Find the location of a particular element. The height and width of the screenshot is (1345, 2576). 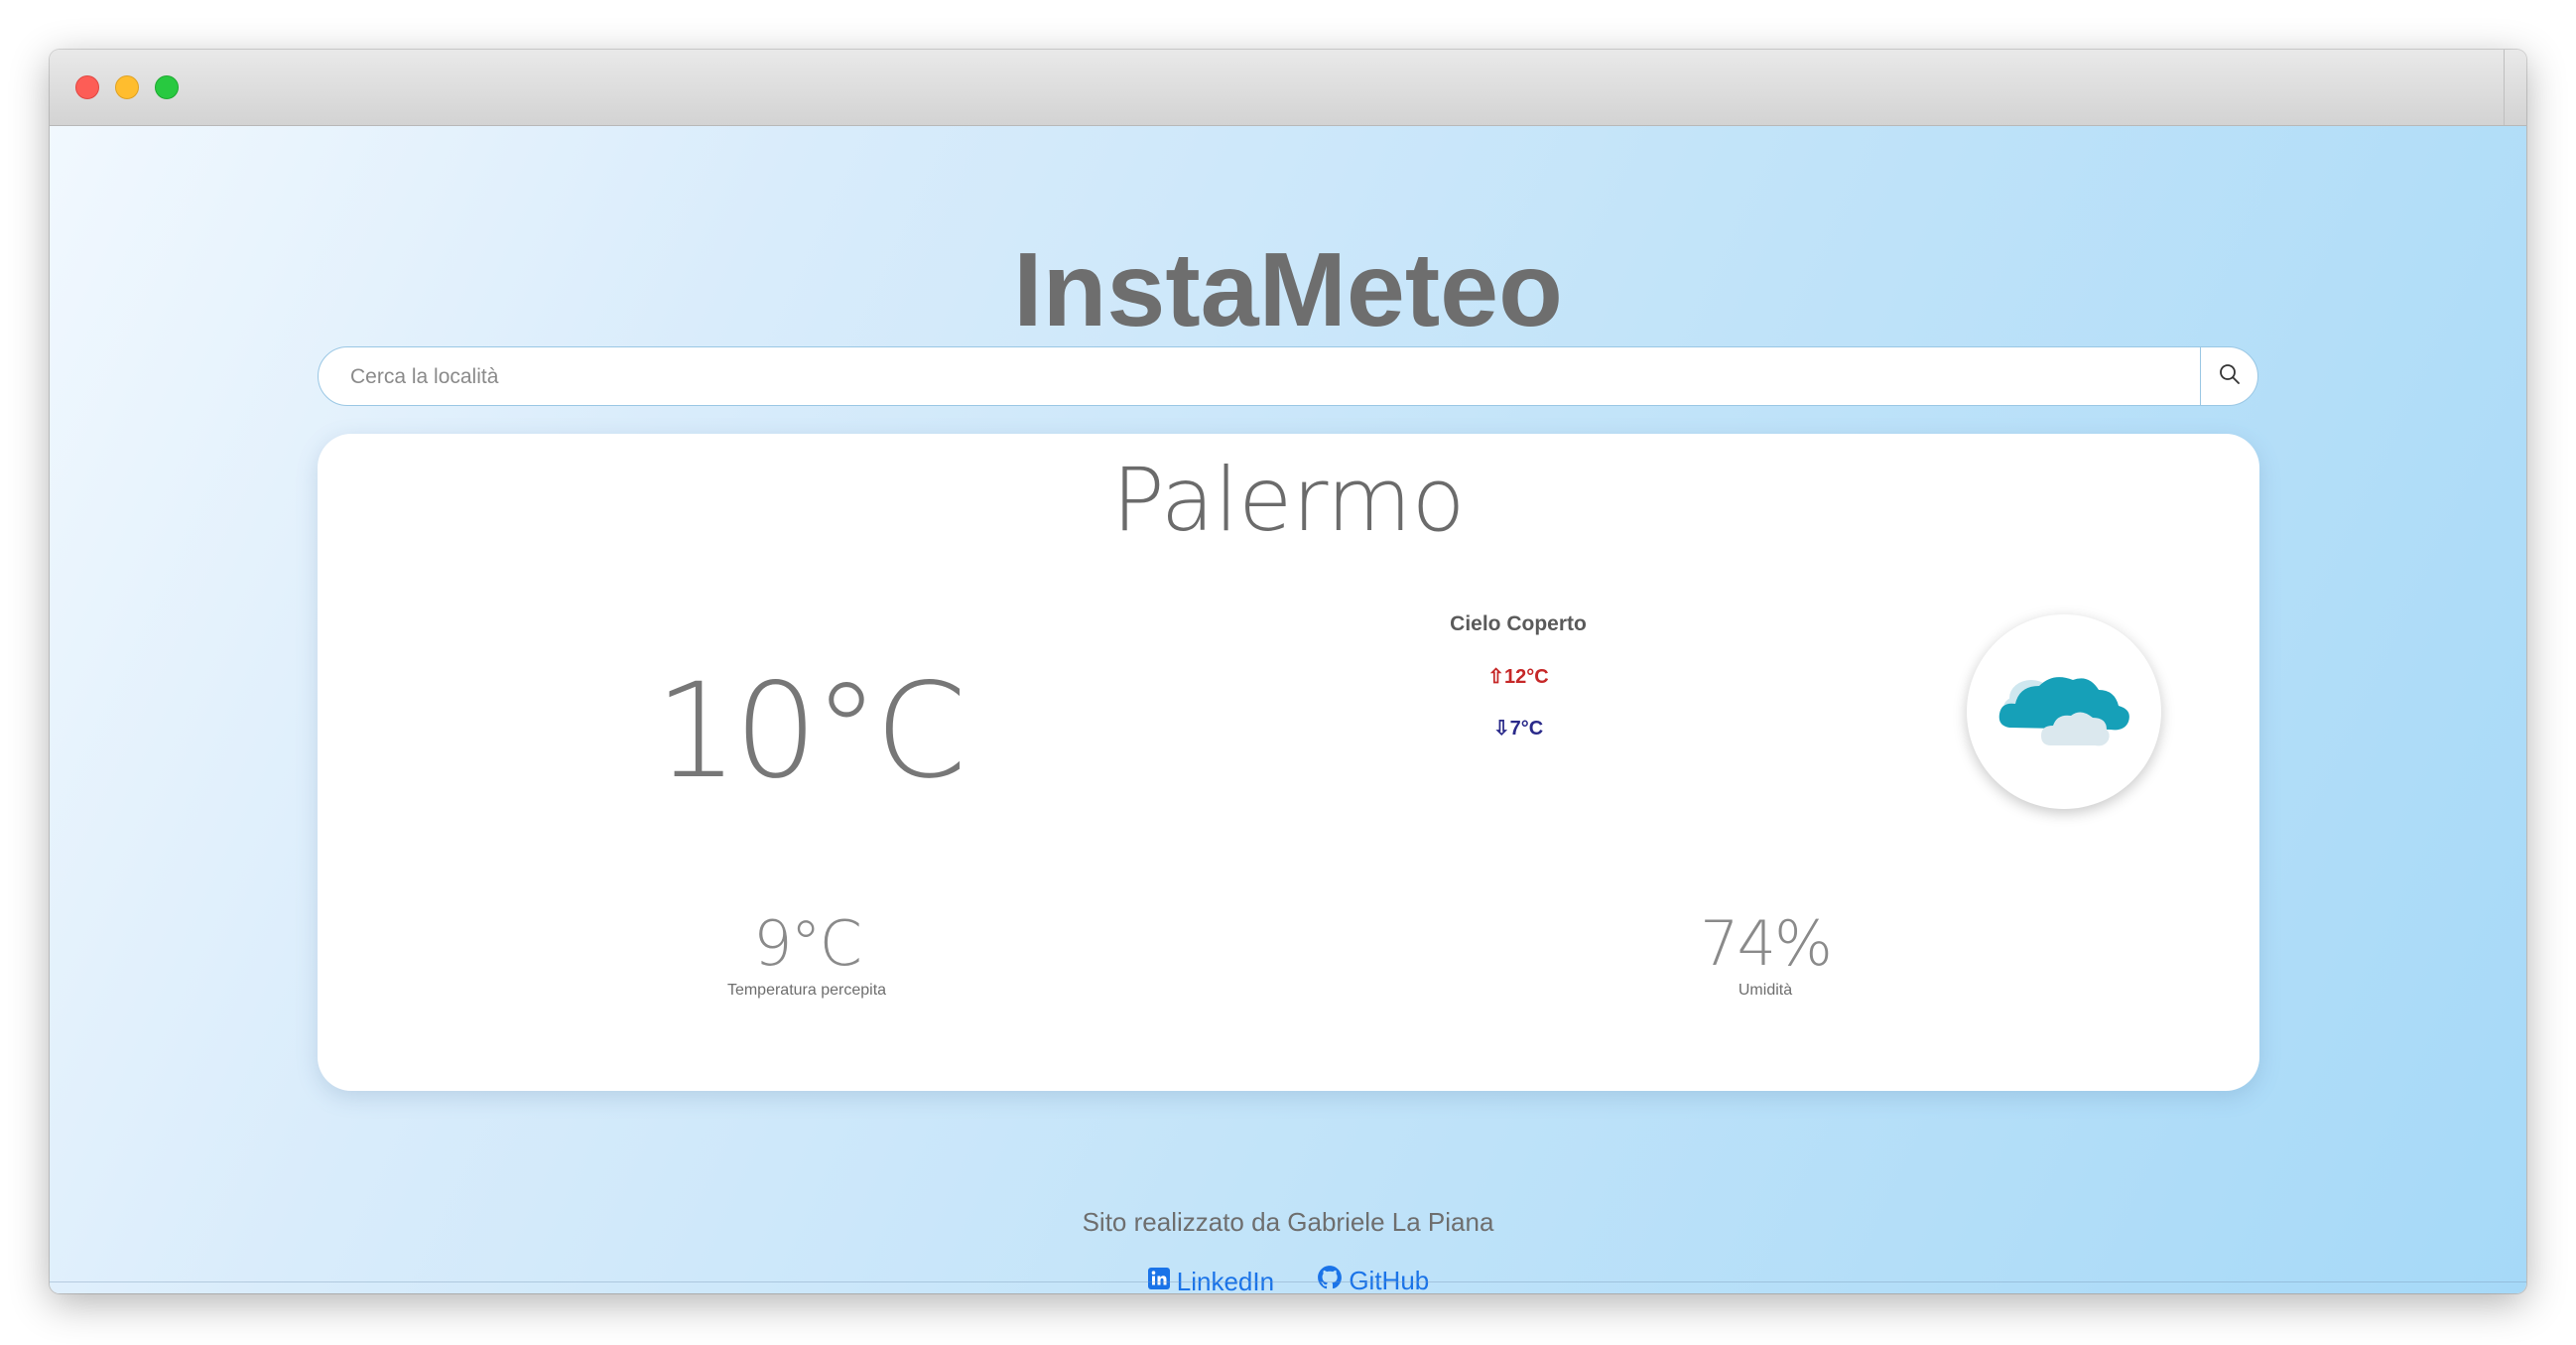

search-button is located at coordinates (2229, 376).